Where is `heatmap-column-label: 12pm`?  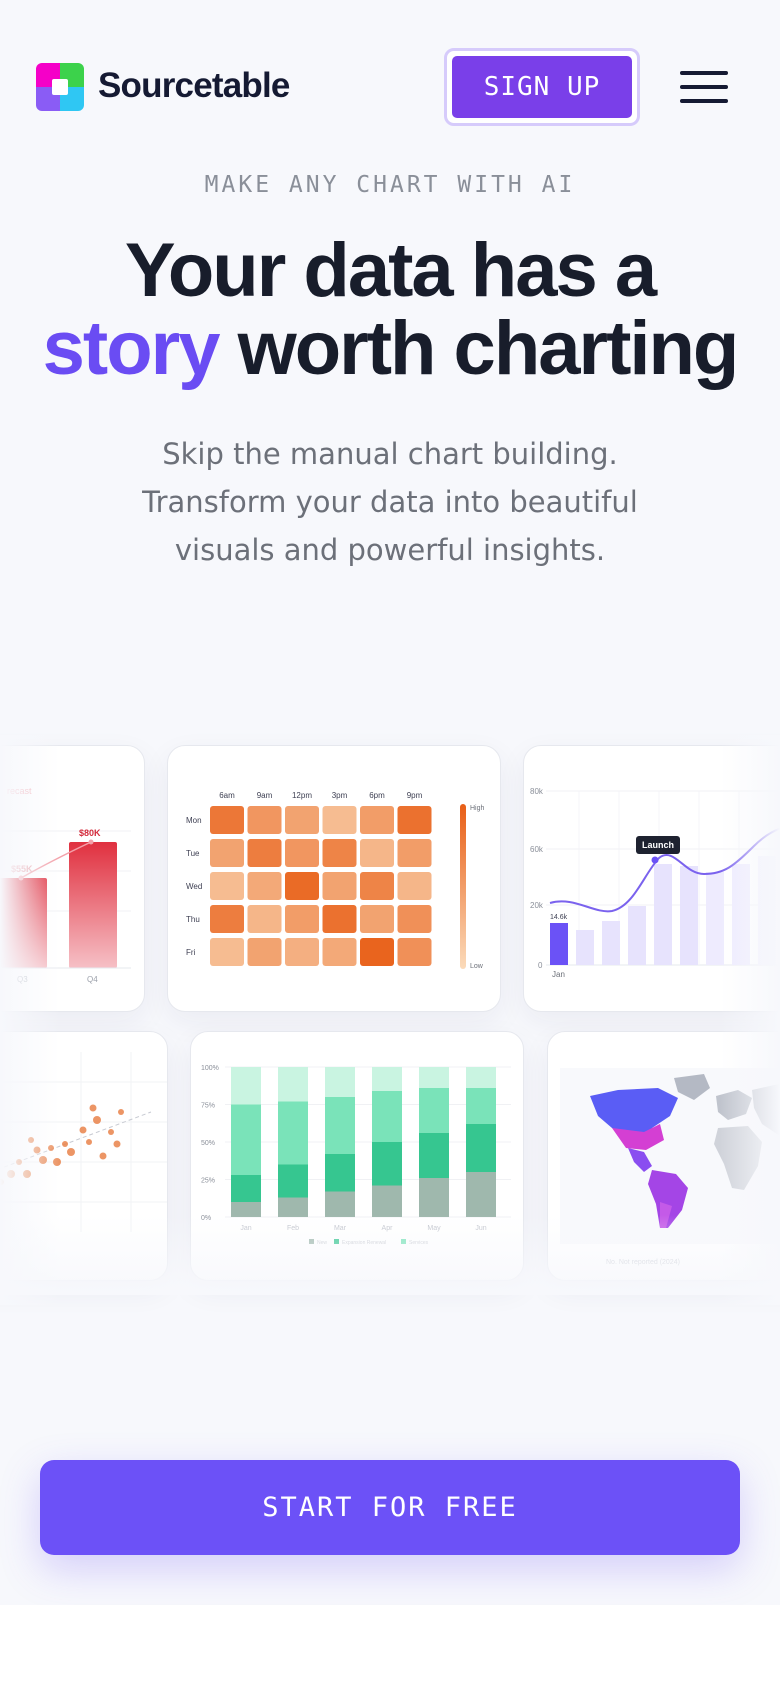
heatmap-column-label: 12pm is located at coordinates (302, 795).